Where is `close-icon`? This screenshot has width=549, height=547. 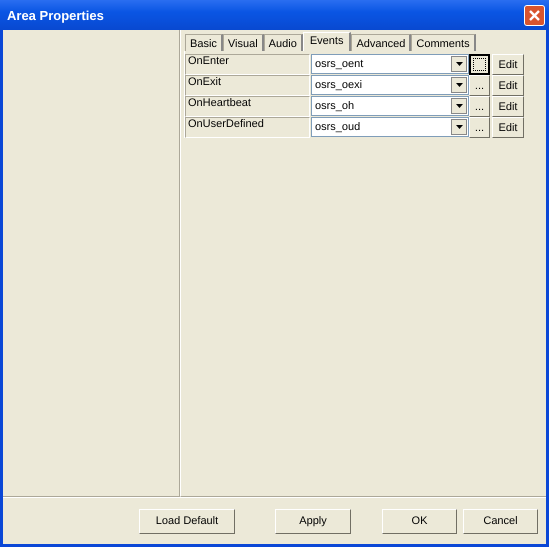 close-icon is located at coordinates (534, 15).